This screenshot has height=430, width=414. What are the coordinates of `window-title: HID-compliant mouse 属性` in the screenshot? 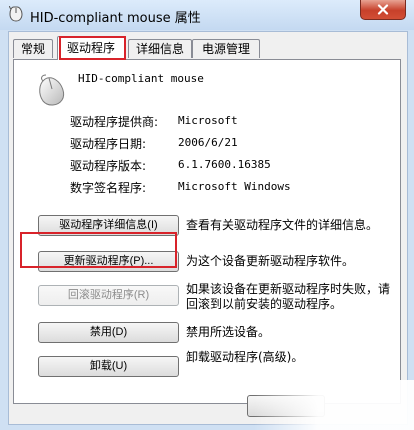 It's located at (115, 18).